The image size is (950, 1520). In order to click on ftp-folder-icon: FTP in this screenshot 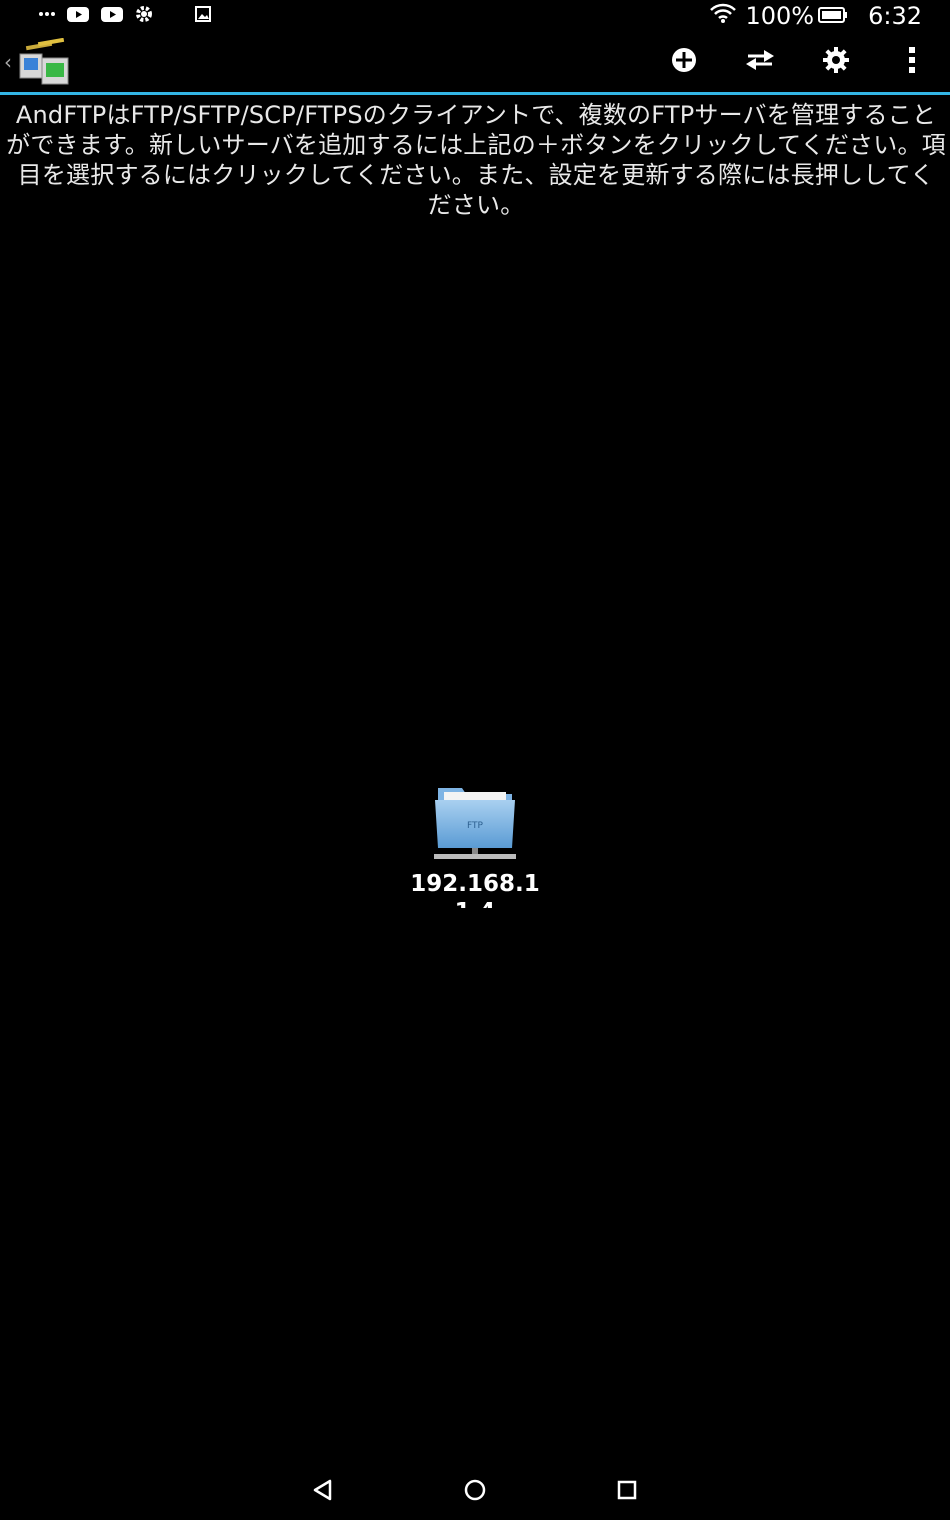, I will do `click(475, 821)`.